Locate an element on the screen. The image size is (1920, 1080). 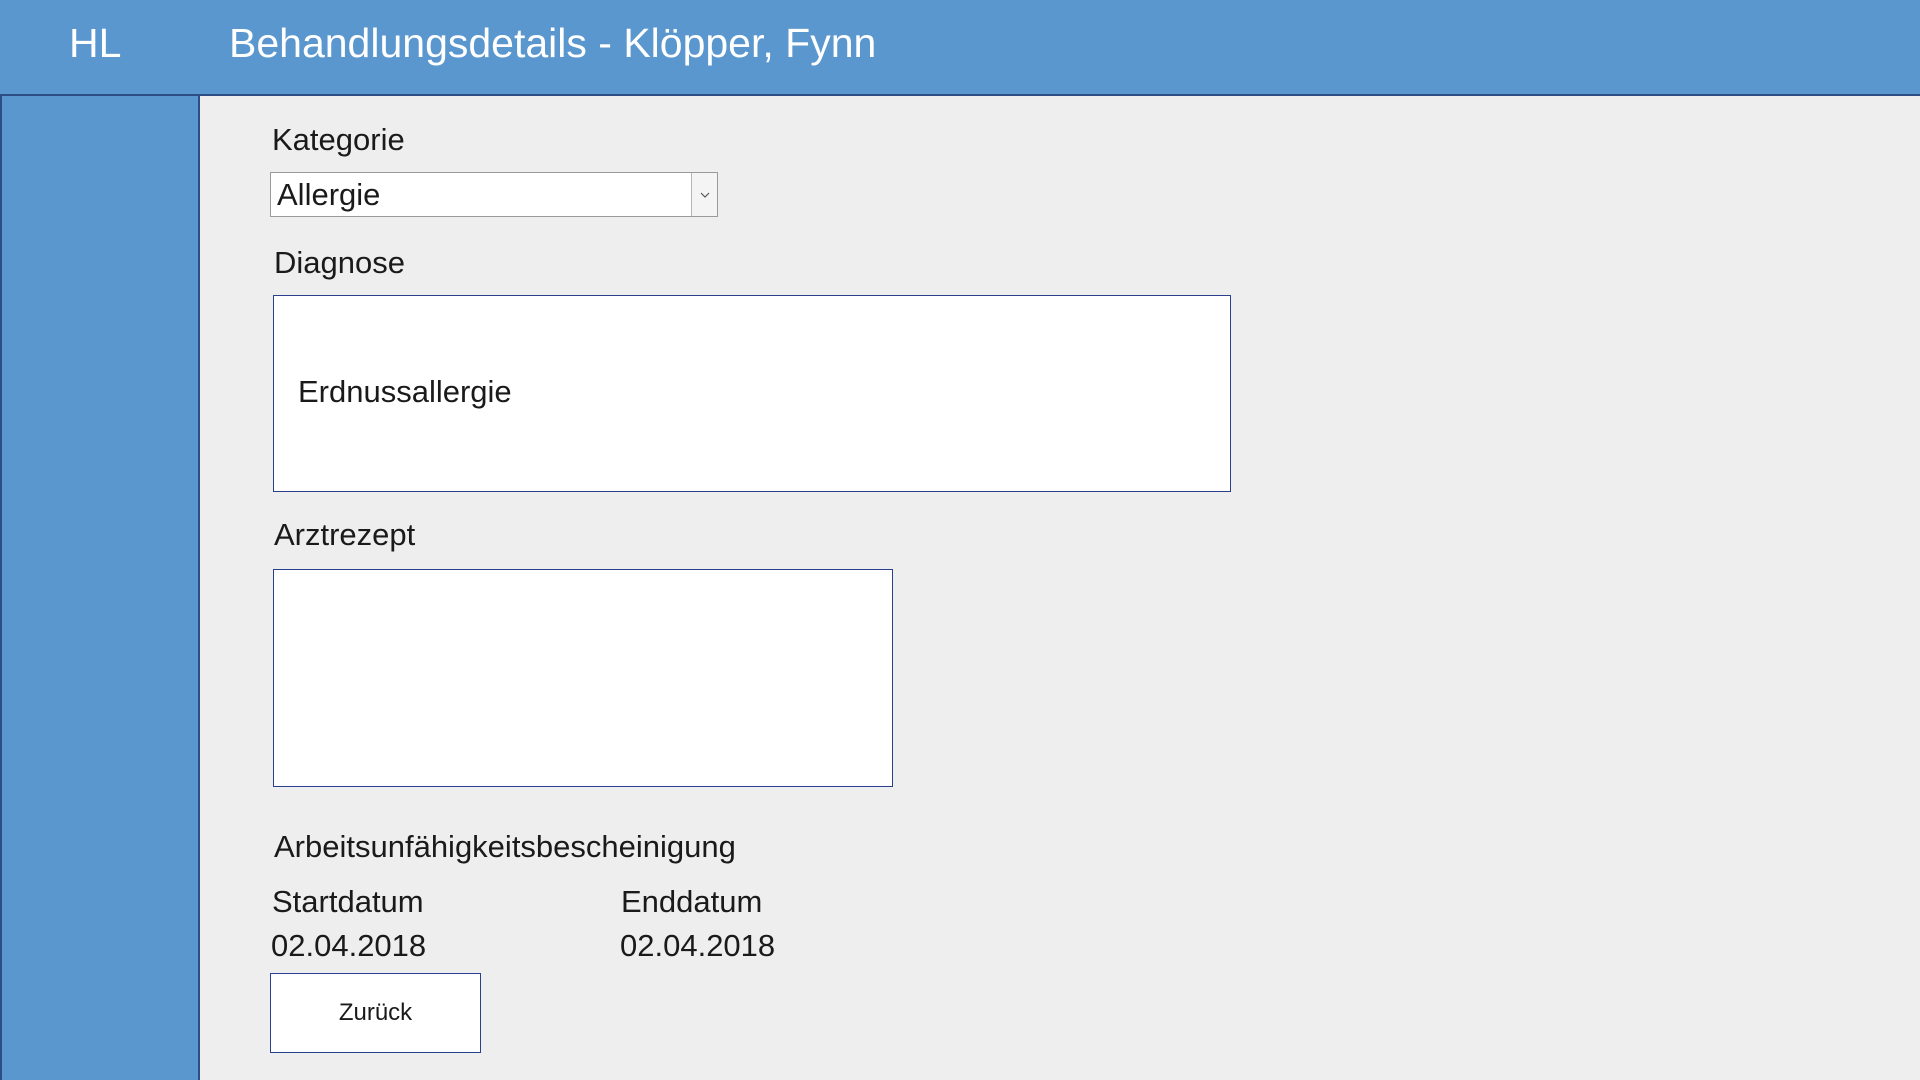
kategorie-label: Kategorie is located at coordinates (338, 139).